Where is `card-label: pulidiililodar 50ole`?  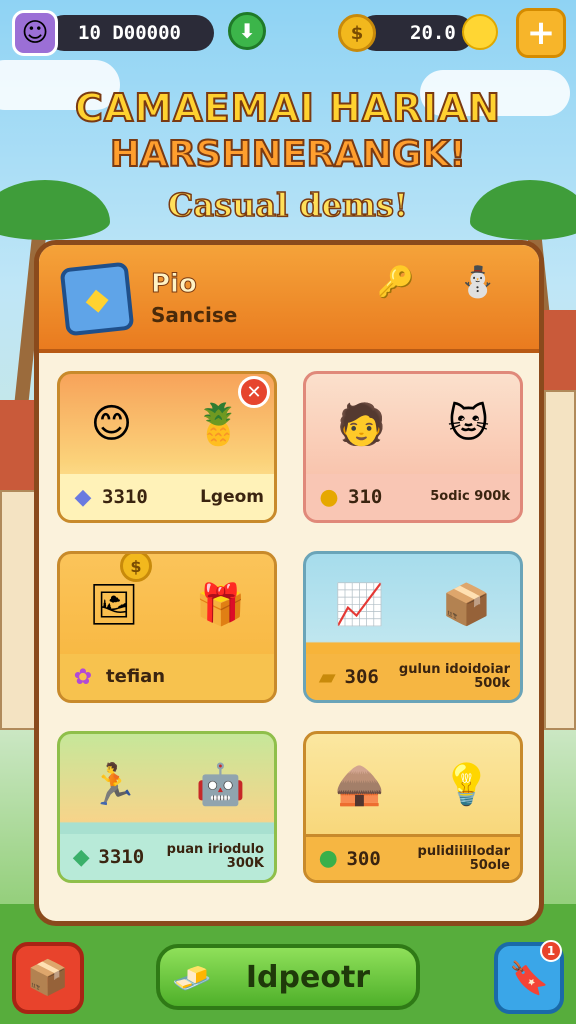
card-label: pulidiililodar 50ole is located at coordinates (463, 858).